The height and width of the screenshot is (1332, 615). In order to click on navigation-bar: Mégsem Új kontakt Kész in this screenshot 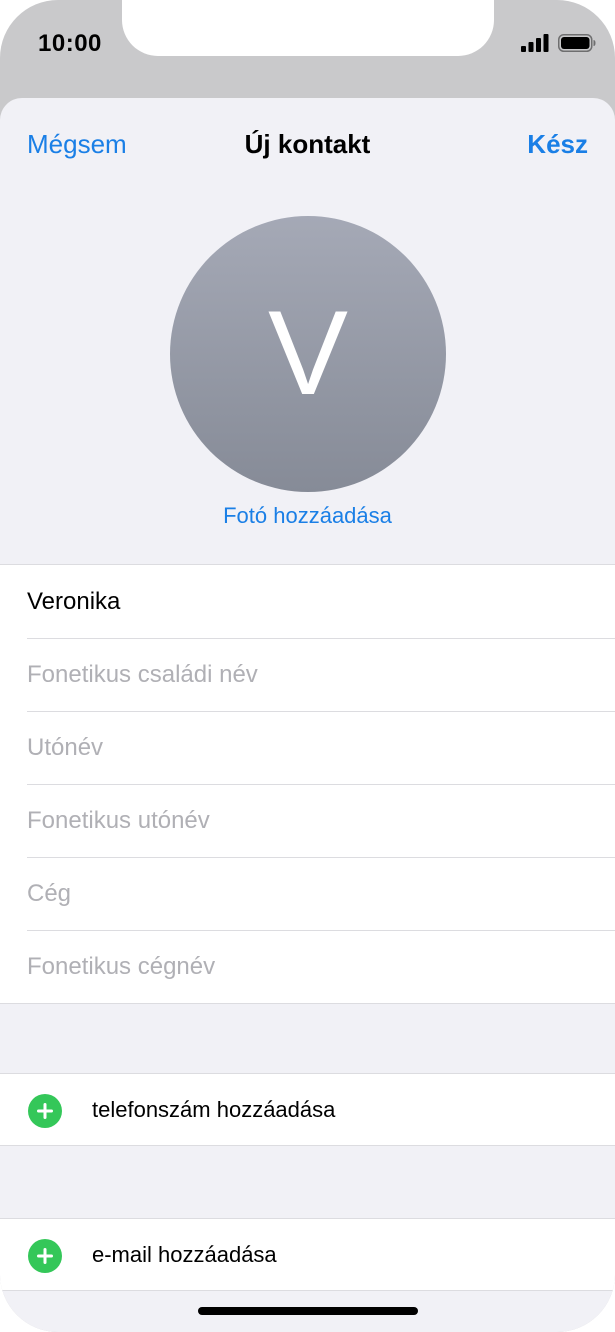, I will do `click(307, 144)`.